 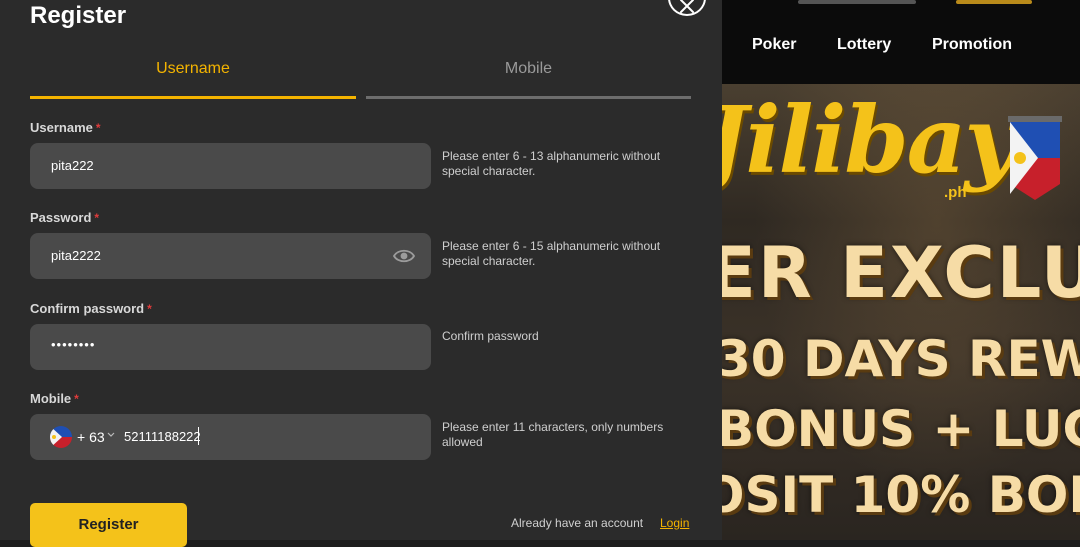 What do you see at coordinates (955, 192) in the screenshot?
I see `site-logo-suffix: .ph` at bounding box center [955, 192].